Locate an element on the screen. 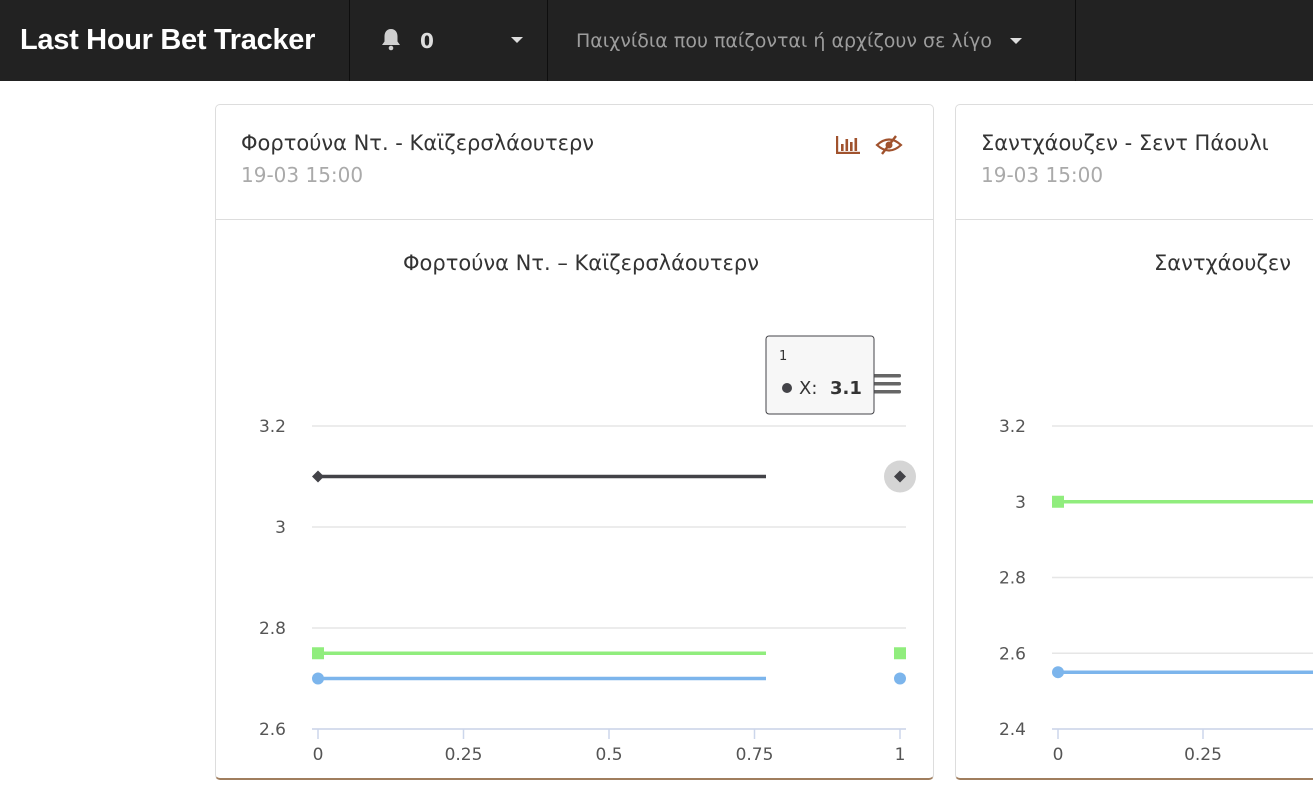 This screenshot has width=1313, height=810. tooltip-header: 1 is located at coordinates (783, 356).